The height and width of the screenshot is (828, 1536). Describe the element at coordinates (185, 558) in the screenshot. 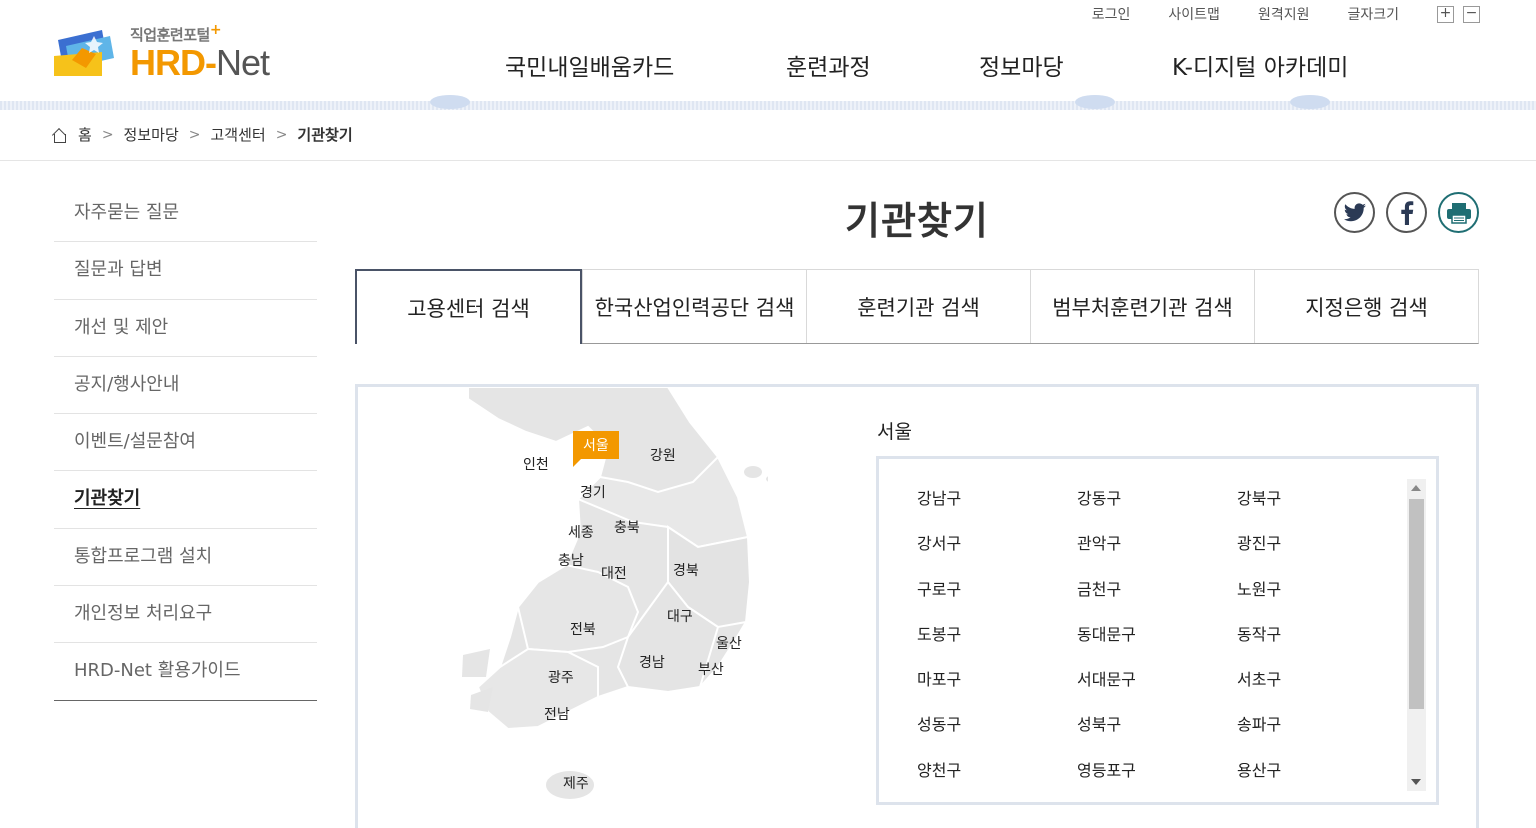

I see `sidebar-item-program-install: 통합프로그램 설치` at that location.